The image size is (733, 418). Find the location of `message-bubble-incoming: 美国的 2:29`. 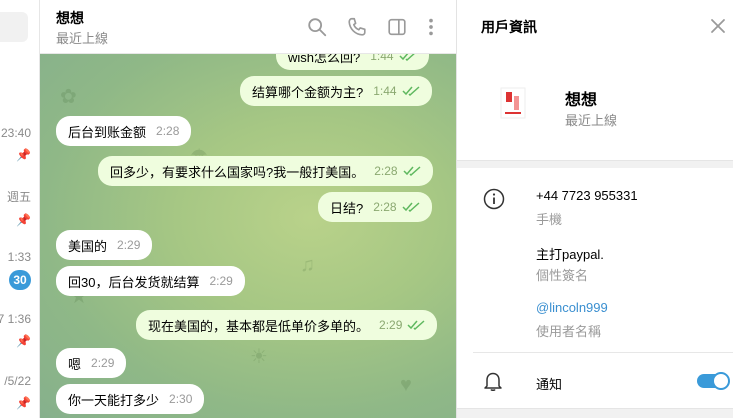

message-bubble-incoming: 美国的 2:29 is located at coordinates (104, 245).